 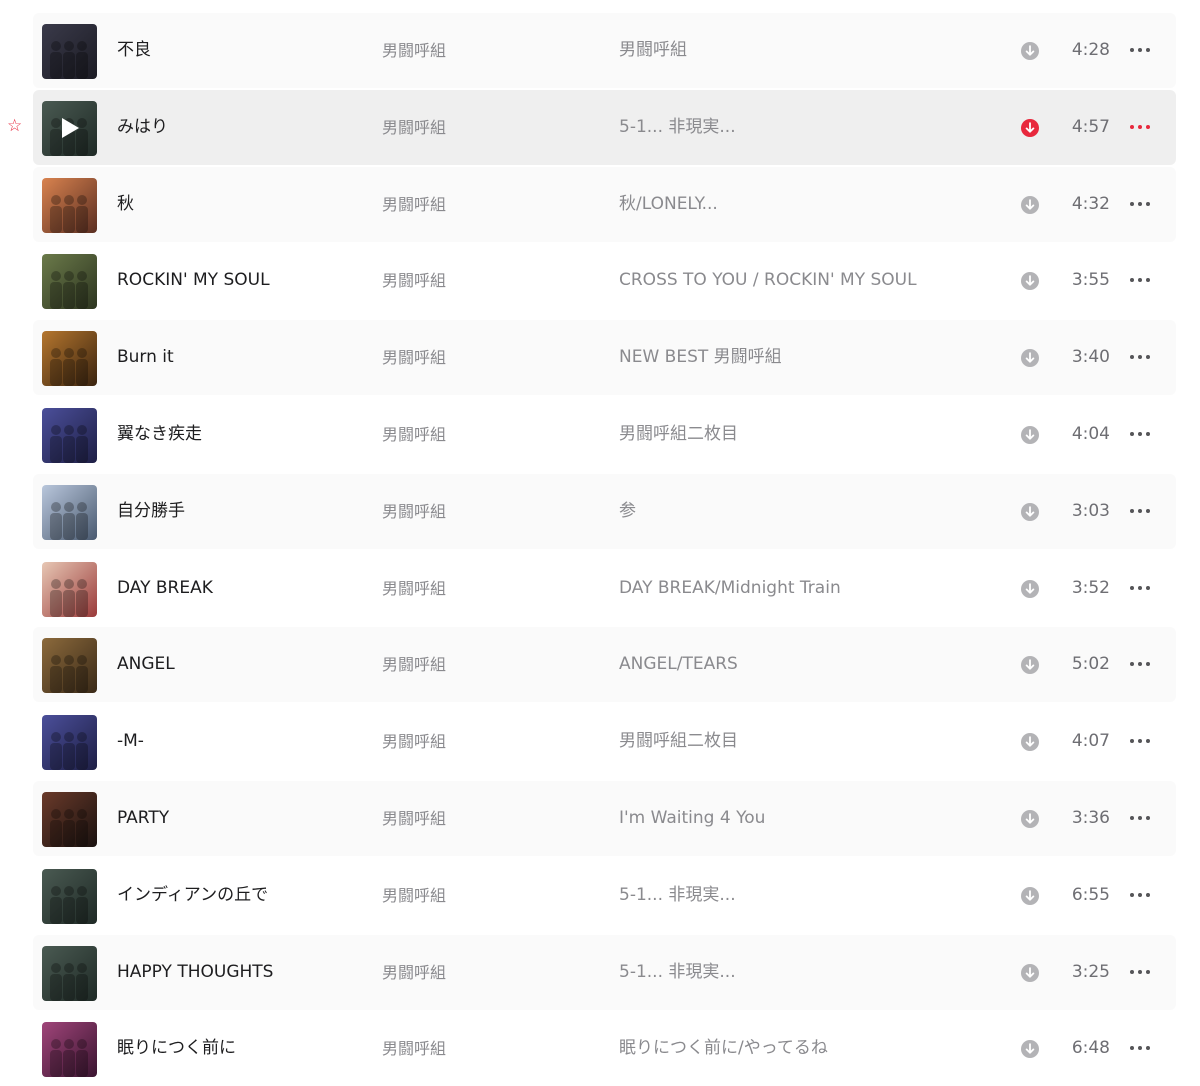 What do you see at coordinates (809, 818) in the screenshot?
I see `track-album: I'm Waiting 4 You` at bounding box center [809, 818].